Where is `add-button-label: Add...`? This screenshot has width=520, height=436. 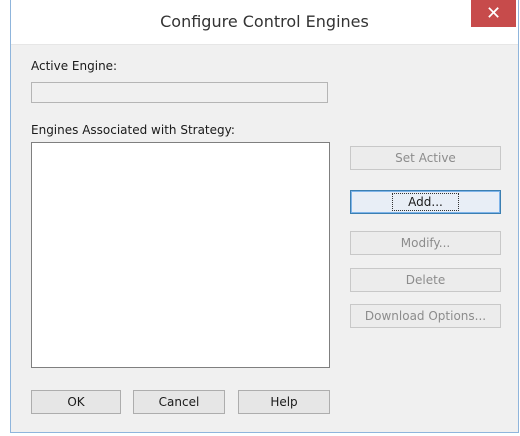
add-button-label: Add... is located at coordinates (425, 202).